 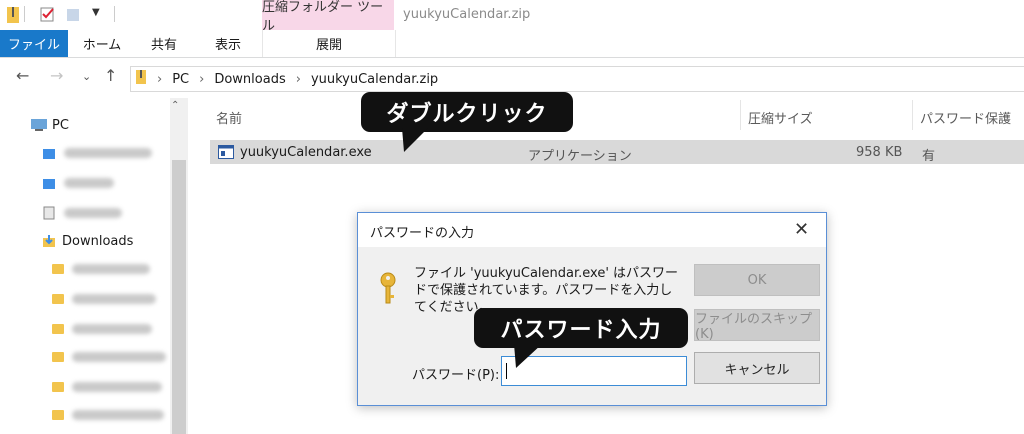 What do you see at coordinates (329, 43) in the screenshot?
I see `tab-extract: 展開` at bounding box center [329, 43].